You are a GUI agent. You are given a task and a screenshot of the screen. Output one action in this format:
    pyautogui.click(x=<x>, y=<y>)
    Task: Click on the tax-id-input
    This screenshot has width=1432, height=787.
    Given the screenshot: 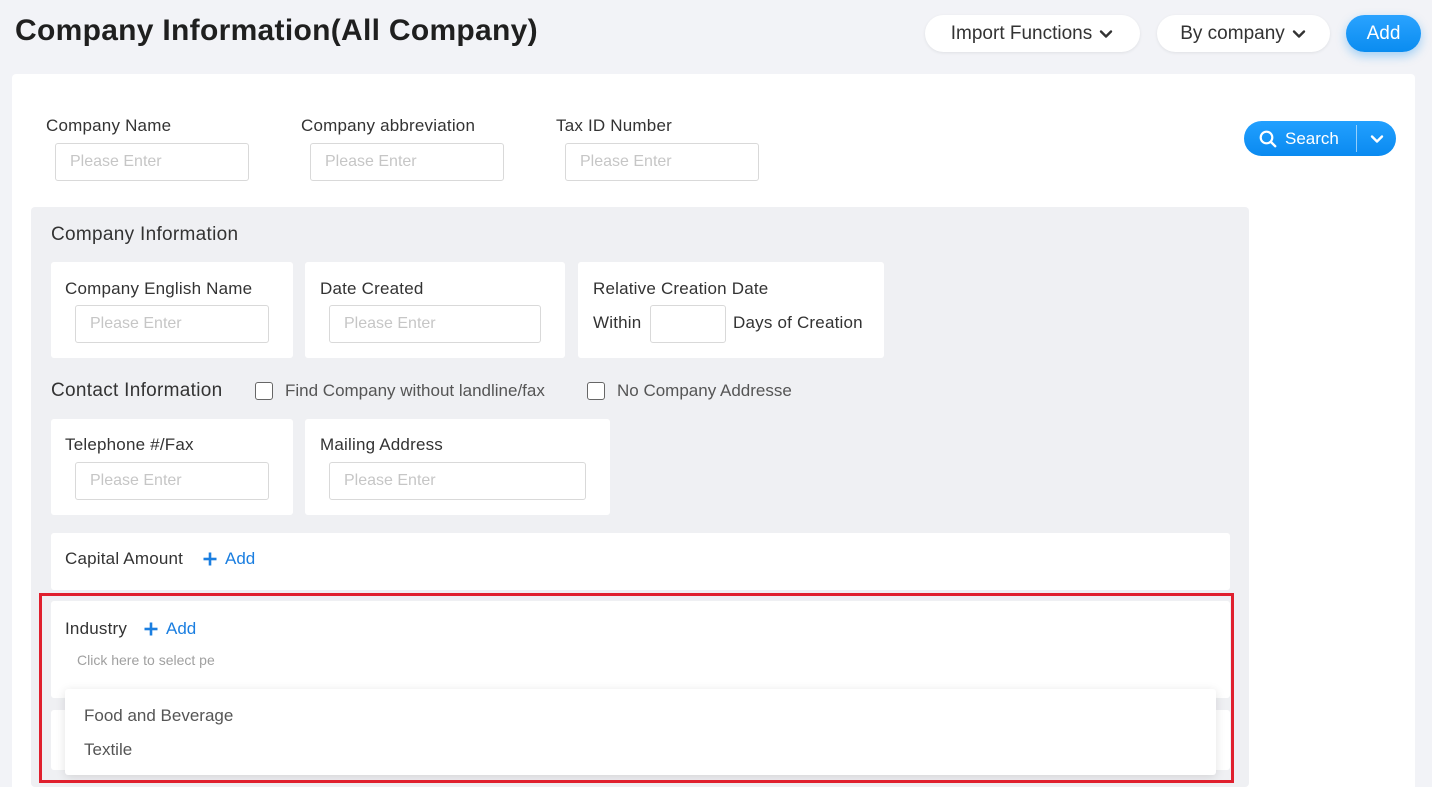 What is the action you would take?
    pyautogui.click(x=662, y=162)
    